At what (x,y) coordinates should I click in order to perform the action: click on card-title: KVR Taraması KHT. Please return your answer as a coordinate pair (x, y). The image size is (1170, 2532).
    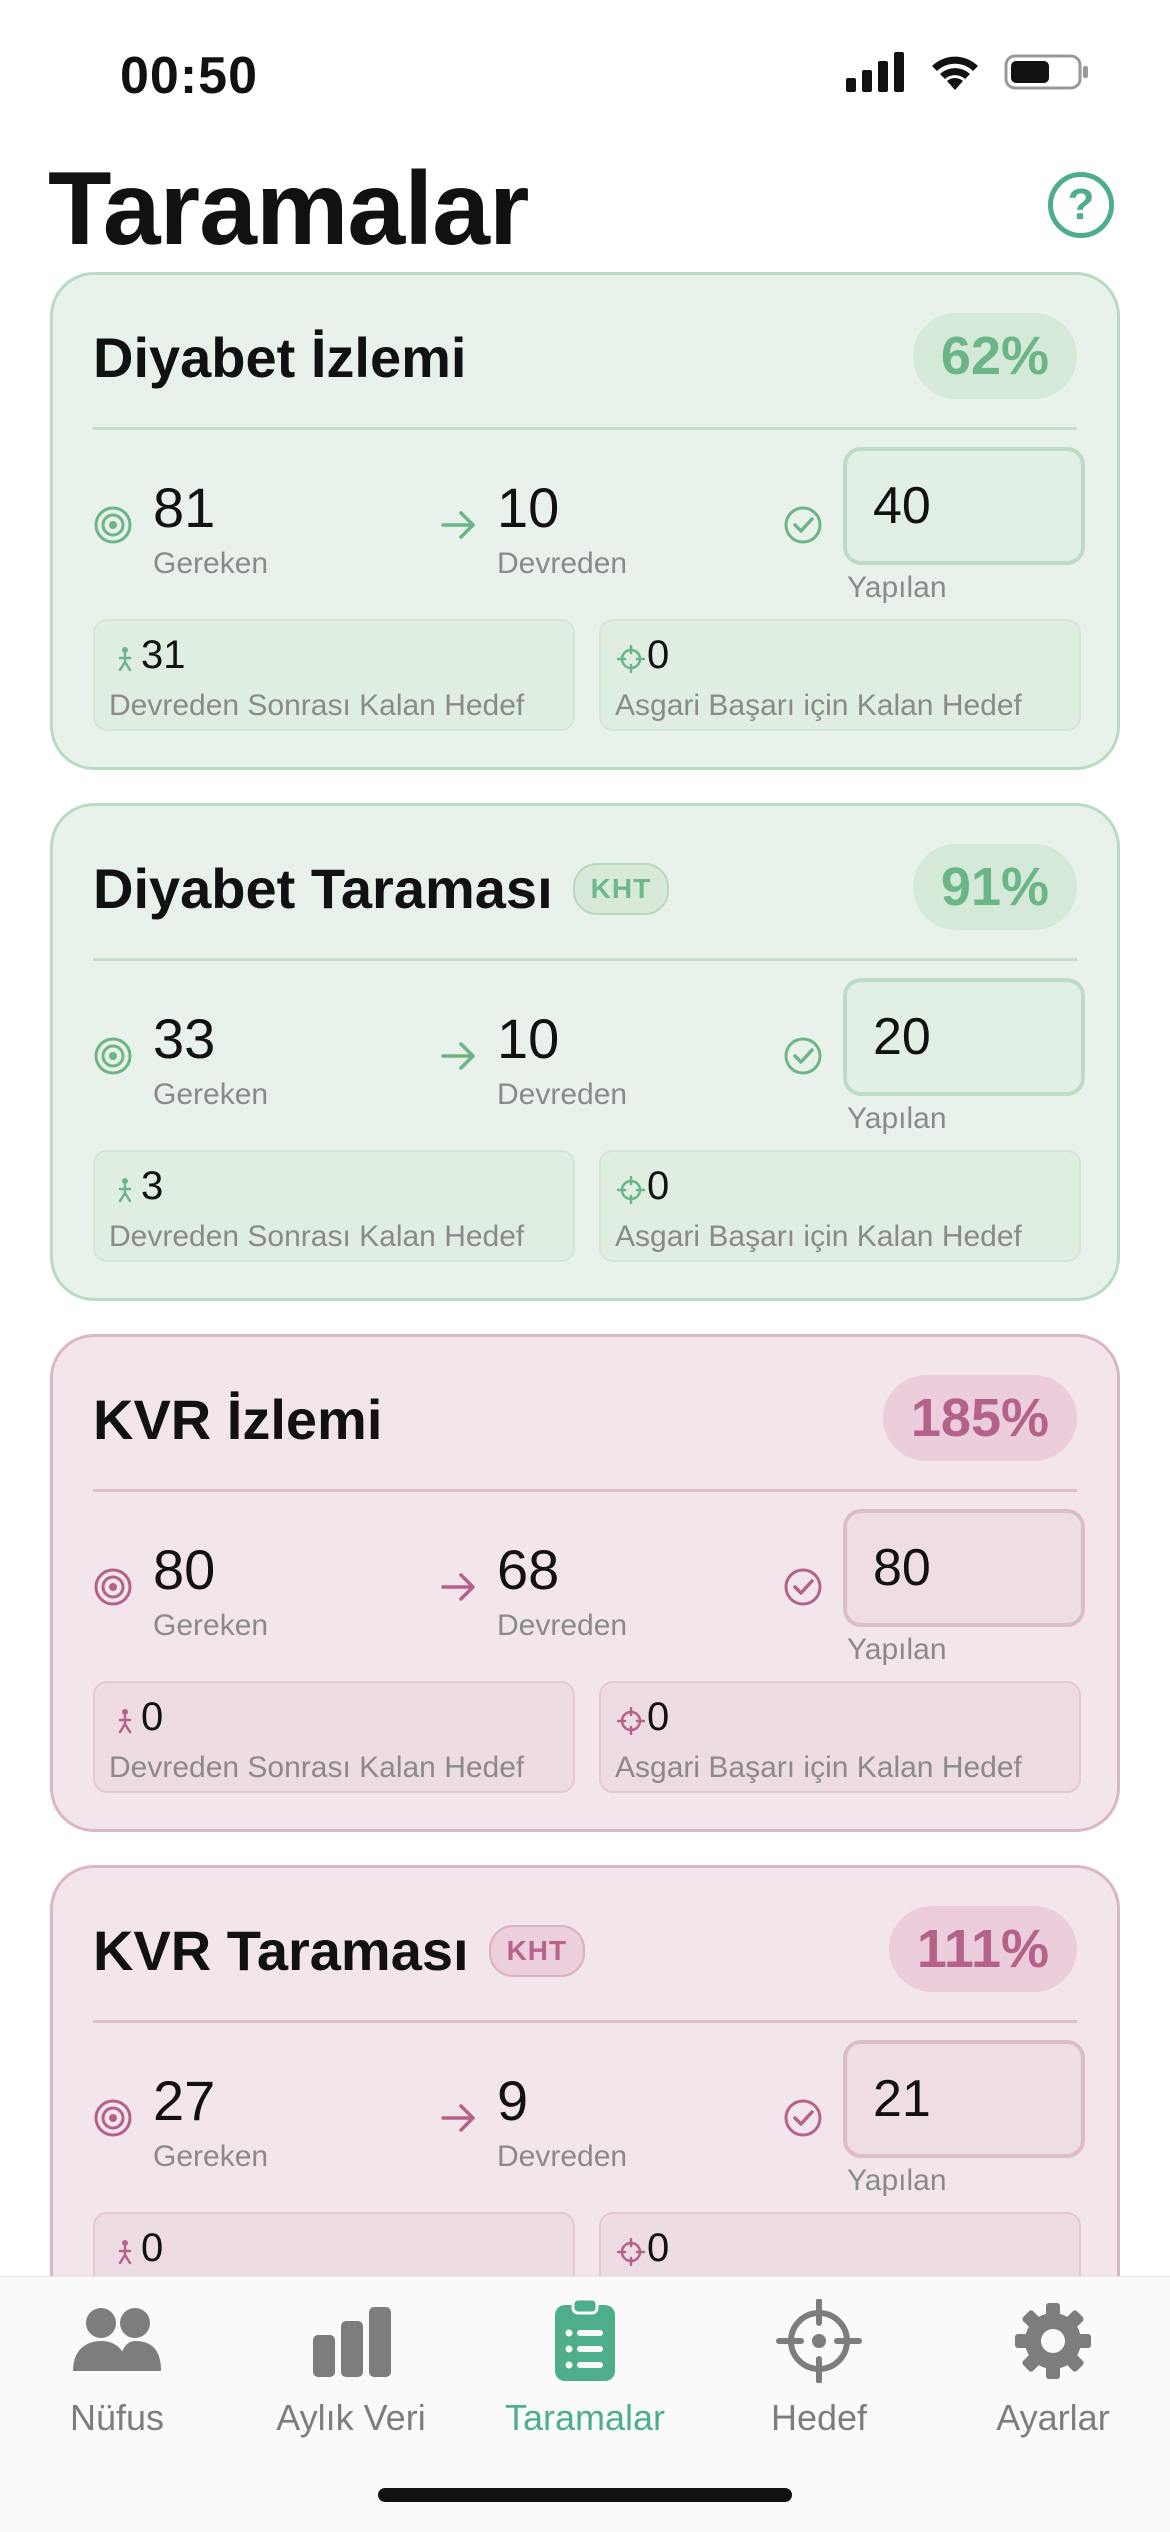
    Looking at the image, I should click on (339, 1950).